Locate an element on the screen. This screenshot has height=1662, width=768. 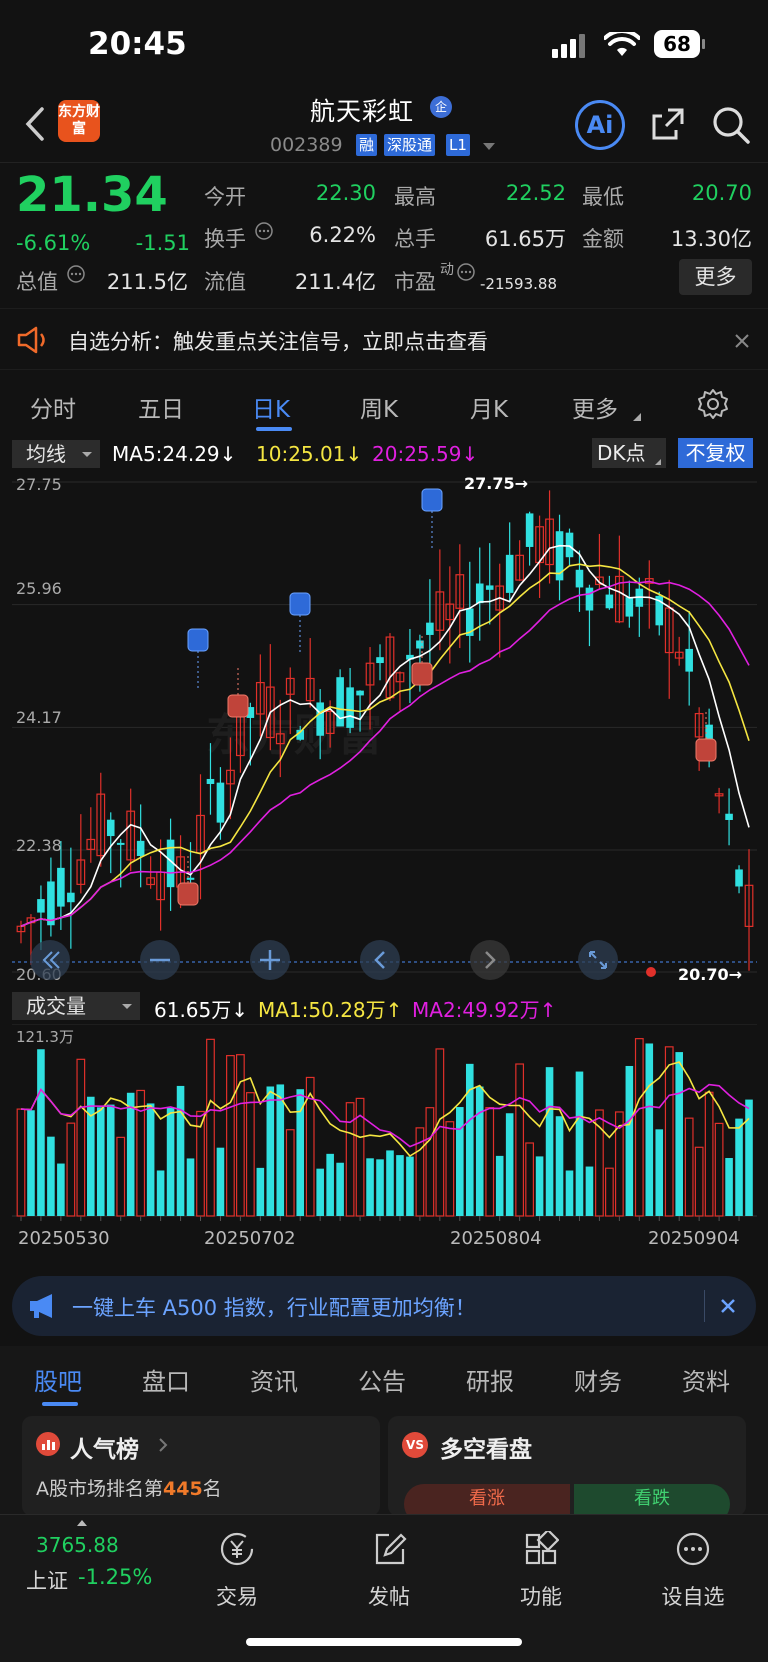
y-label-3: 24.17 is located at coordinates (39, 717).